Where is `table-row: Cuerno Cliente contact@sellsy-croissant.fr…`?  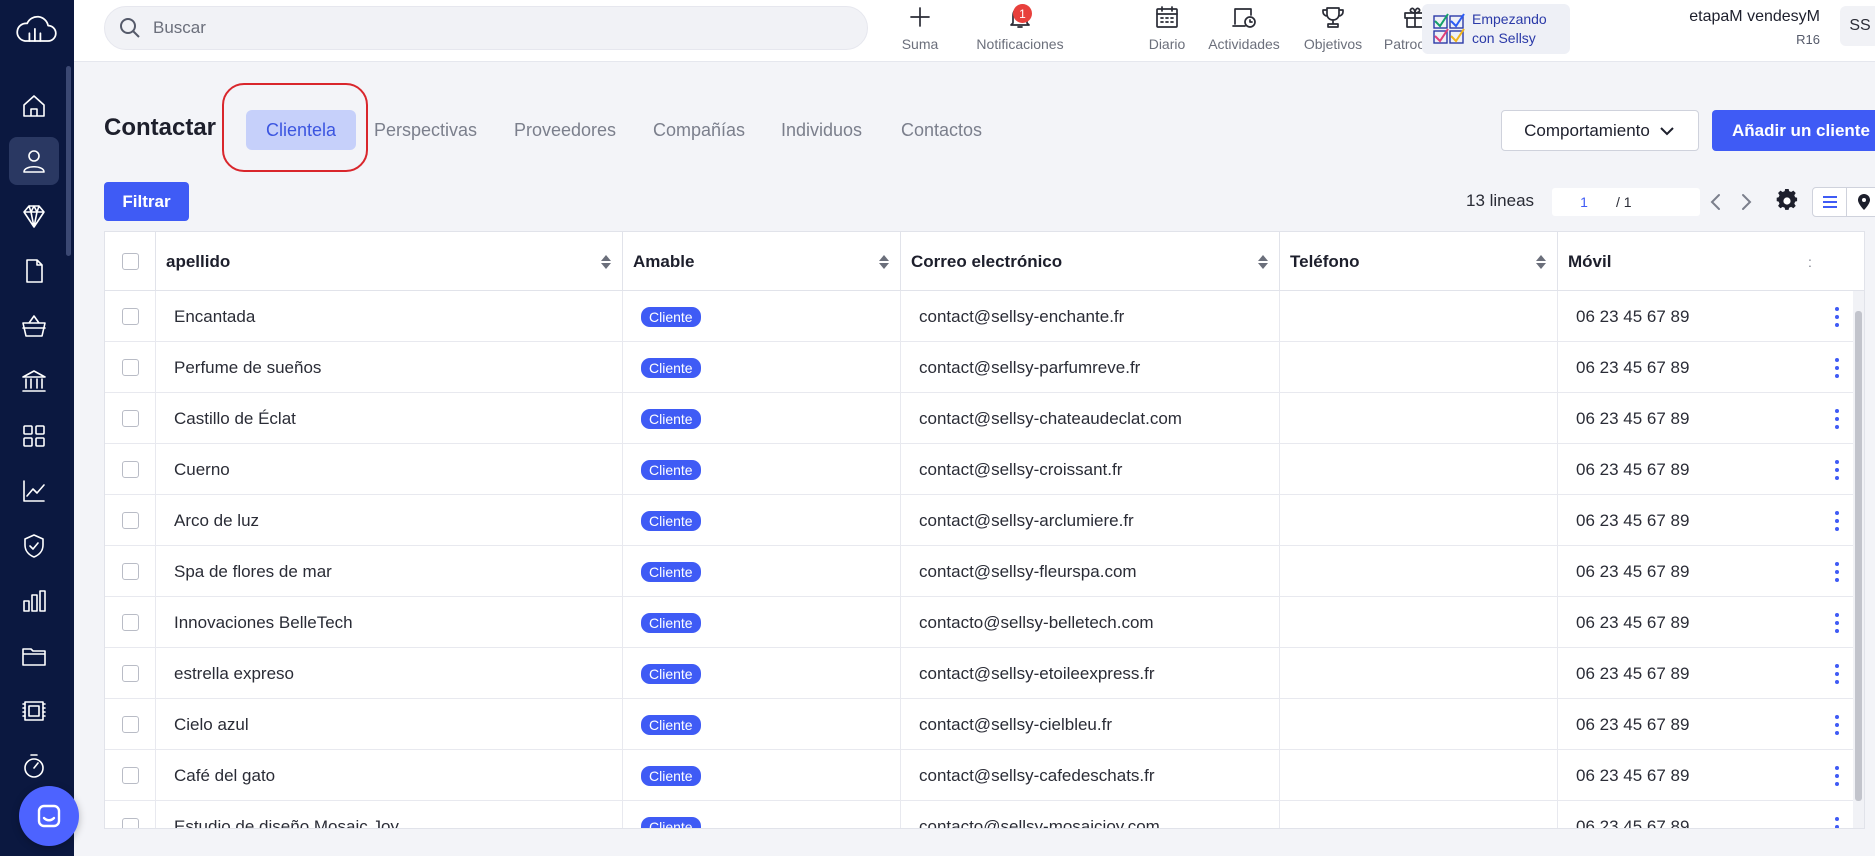
table-row: Cuerno Cliente contact@sellsy-croissant.fr… is located at coordinates (984, 469).